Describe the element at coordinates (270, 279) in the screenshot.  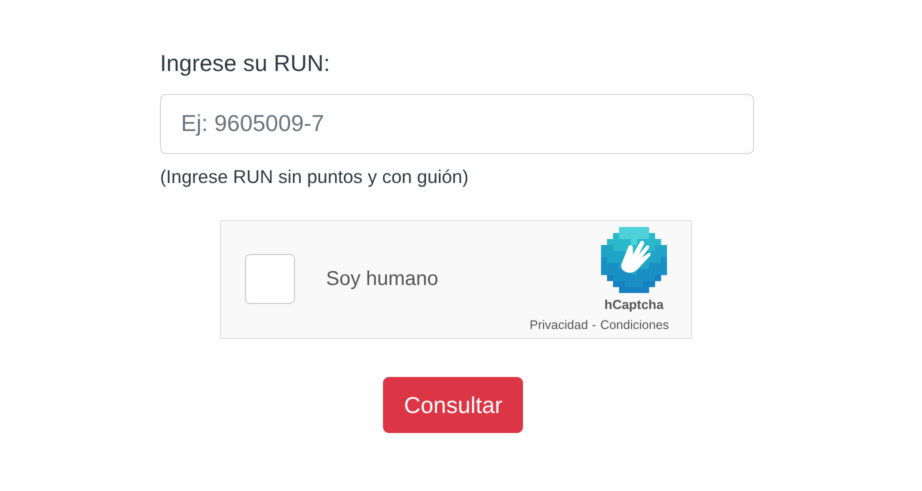
I see `captcha-checkbox` at that location.